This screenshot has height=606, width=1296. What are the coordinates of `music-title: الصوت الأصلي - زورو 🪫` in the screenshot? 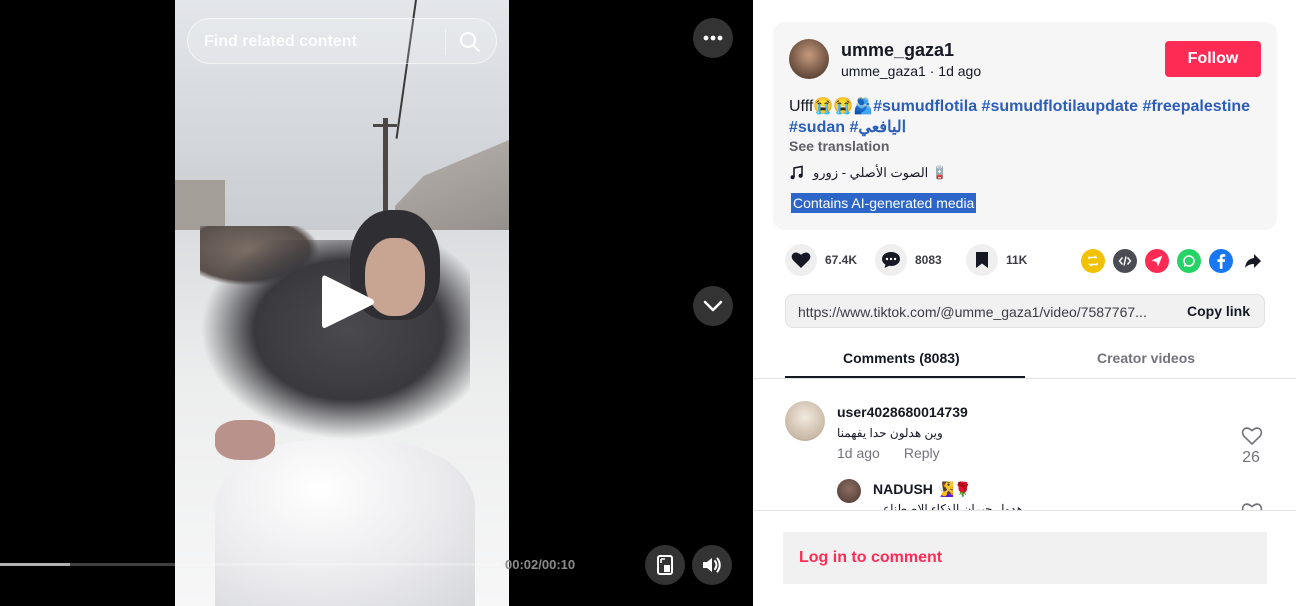 It's located at (881, 172).